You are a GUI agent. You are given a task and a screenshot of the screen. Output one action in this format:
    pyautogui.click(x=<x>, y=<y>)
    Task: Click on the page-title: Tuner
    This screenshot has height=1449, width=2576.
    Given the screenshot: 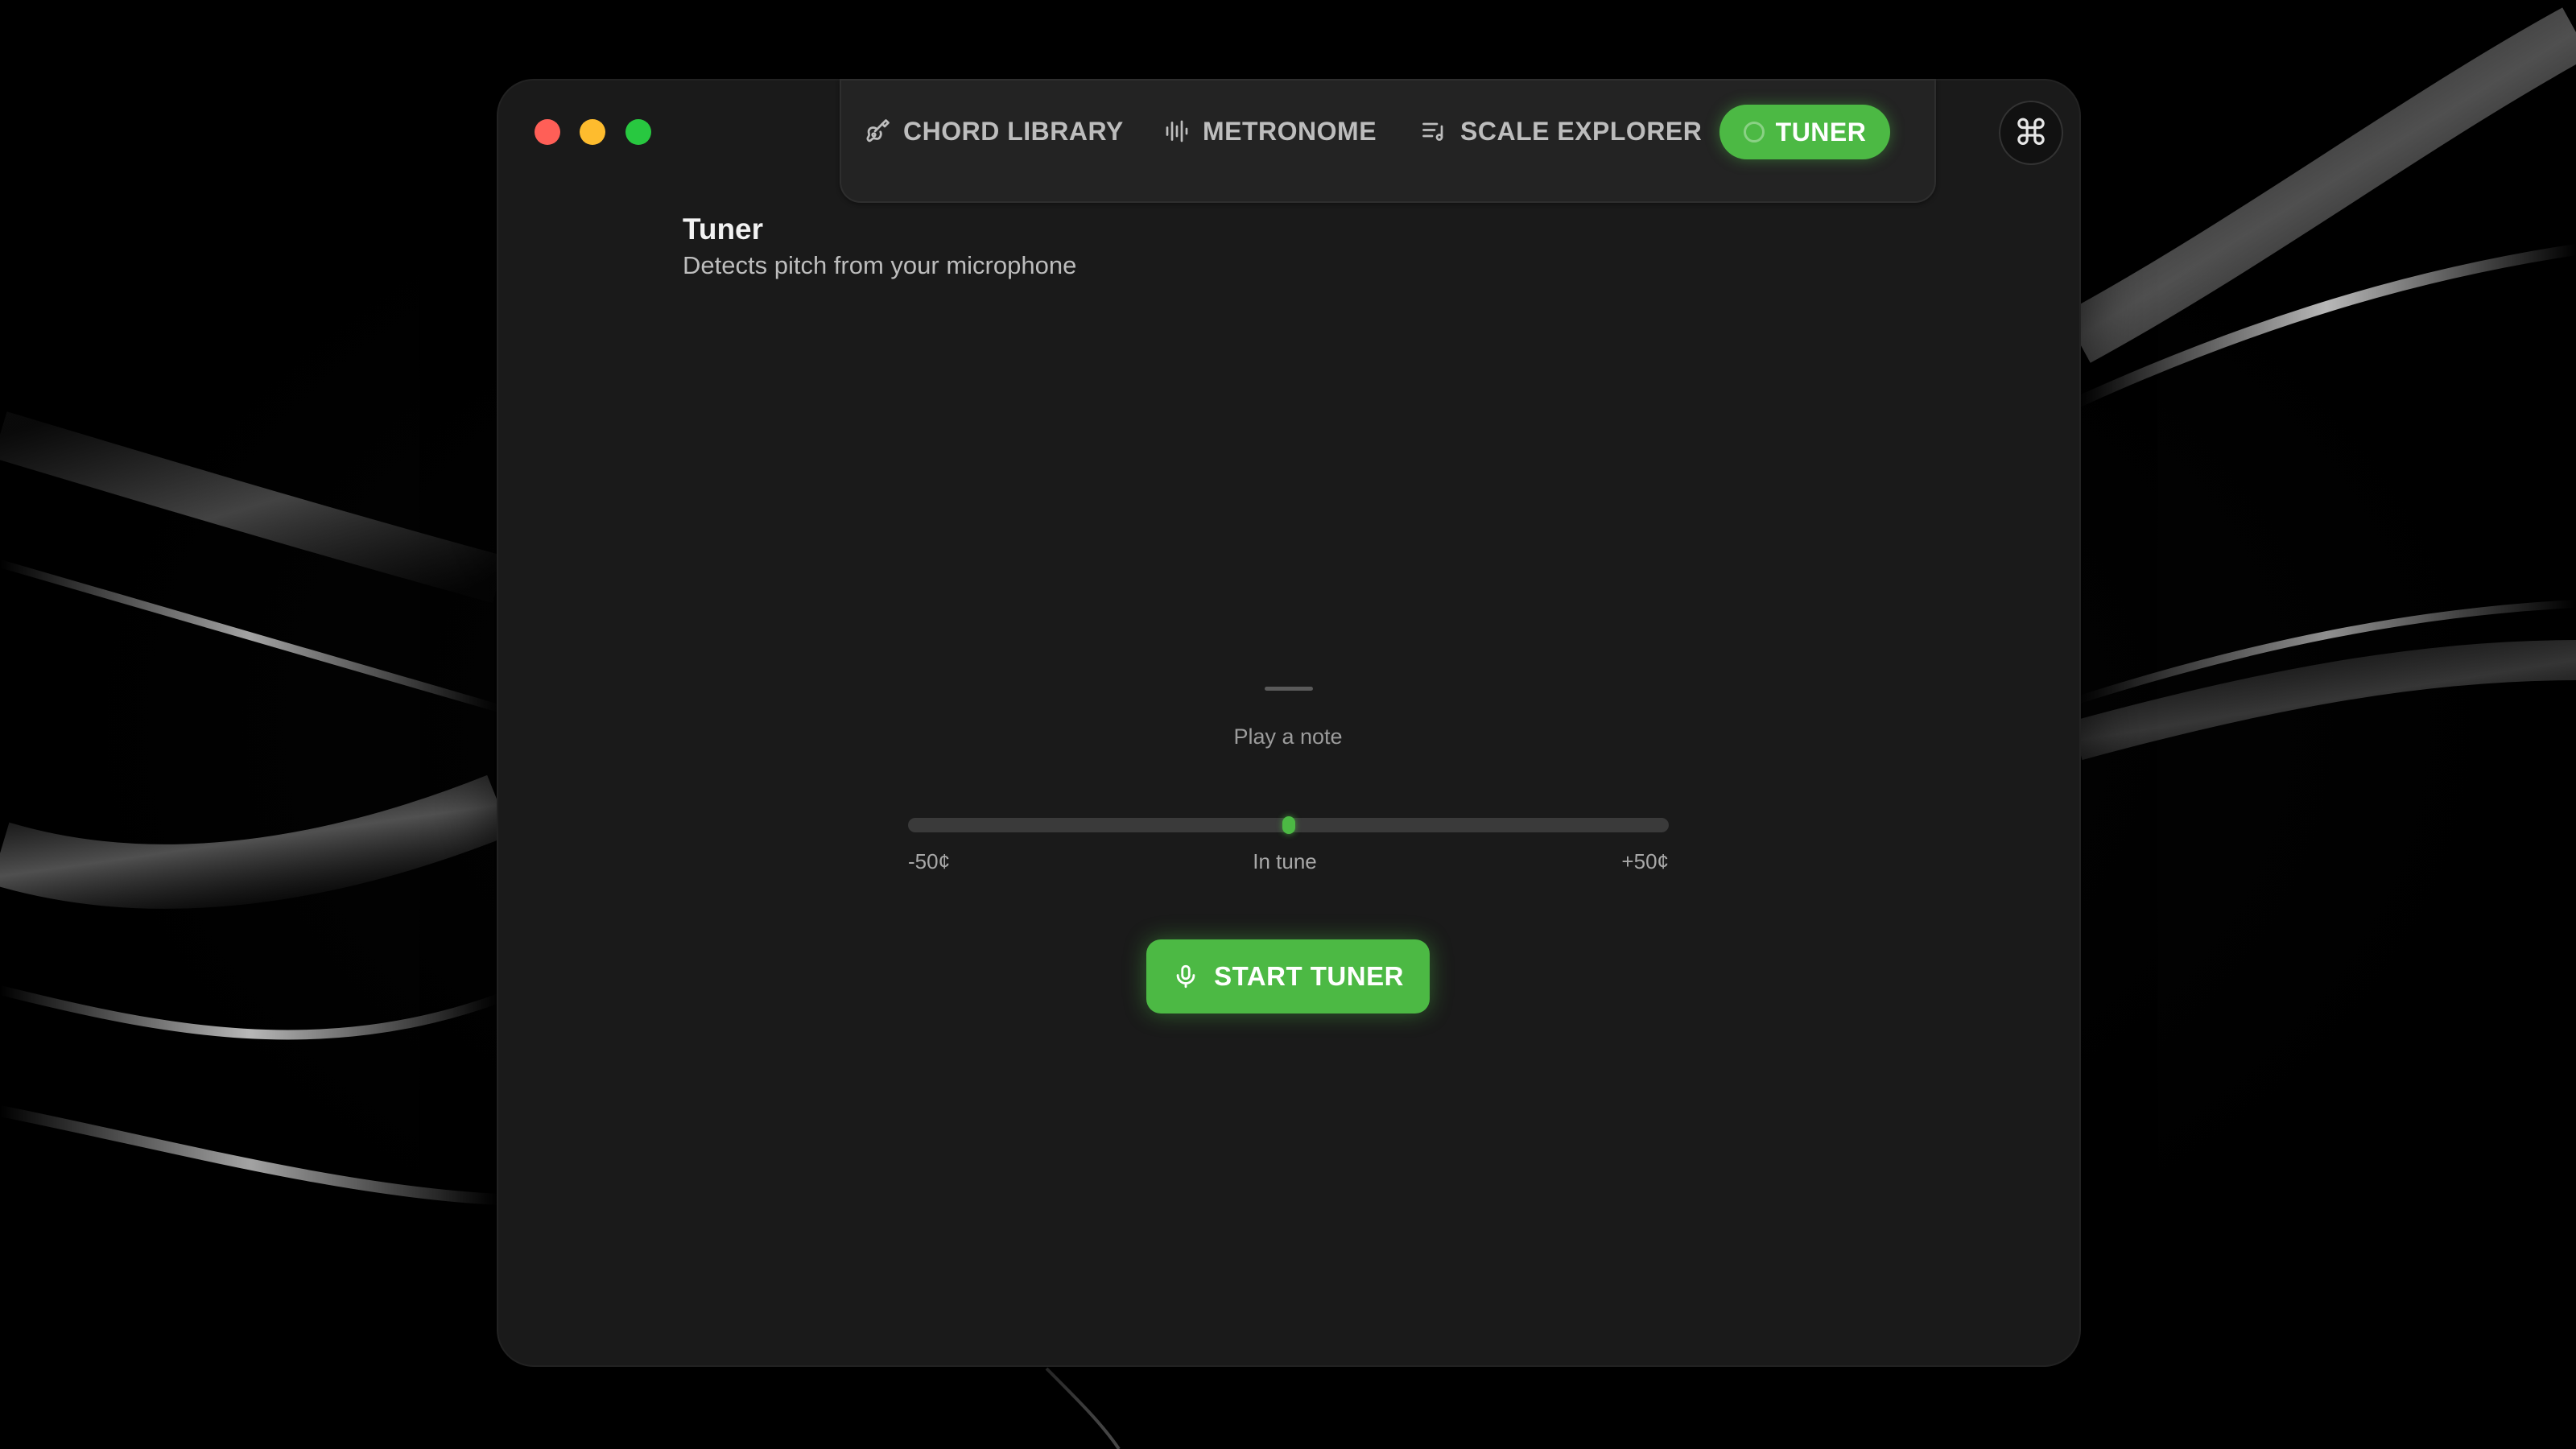 What is the action you would take?
    pyautogui.click(x=723, y=229)
    